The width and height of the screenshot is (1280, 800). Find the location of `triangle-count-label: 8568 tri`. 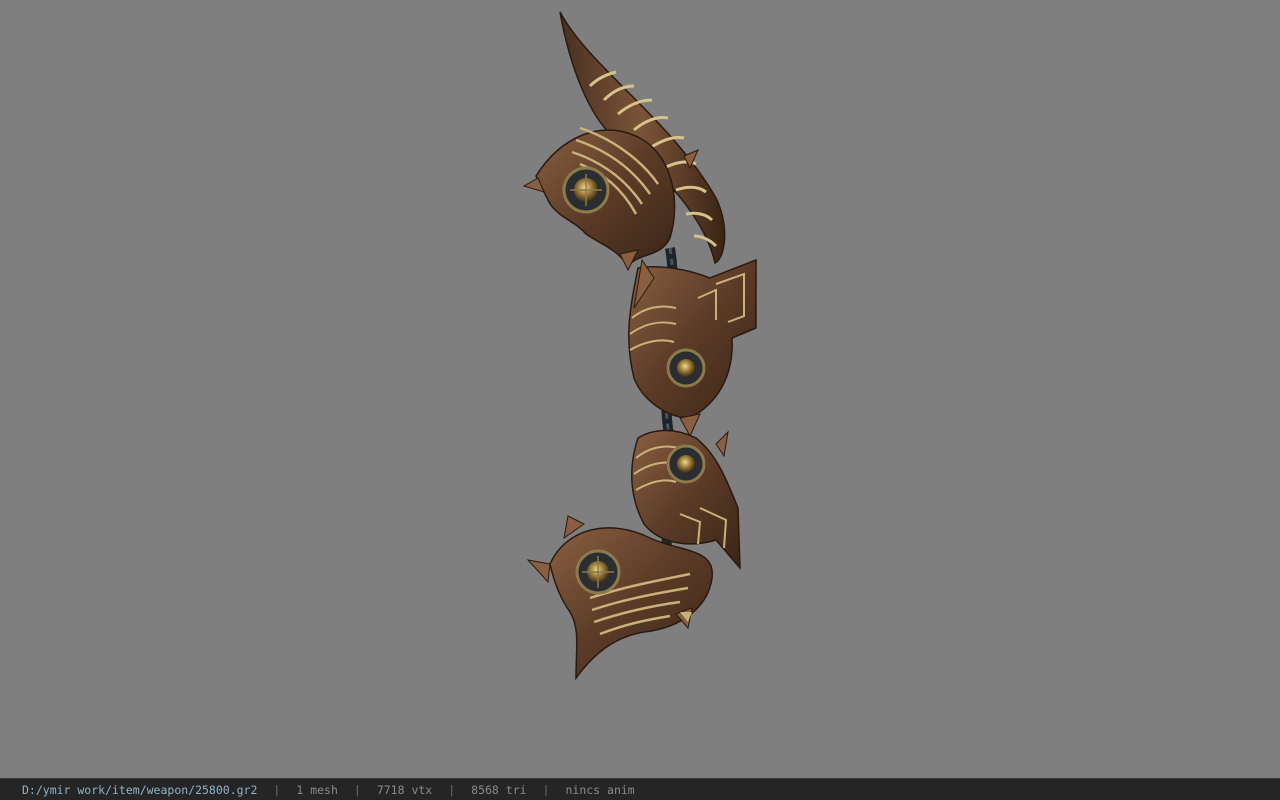

triangle-count-label: 8568 tri is located at coordinates (499, 789).